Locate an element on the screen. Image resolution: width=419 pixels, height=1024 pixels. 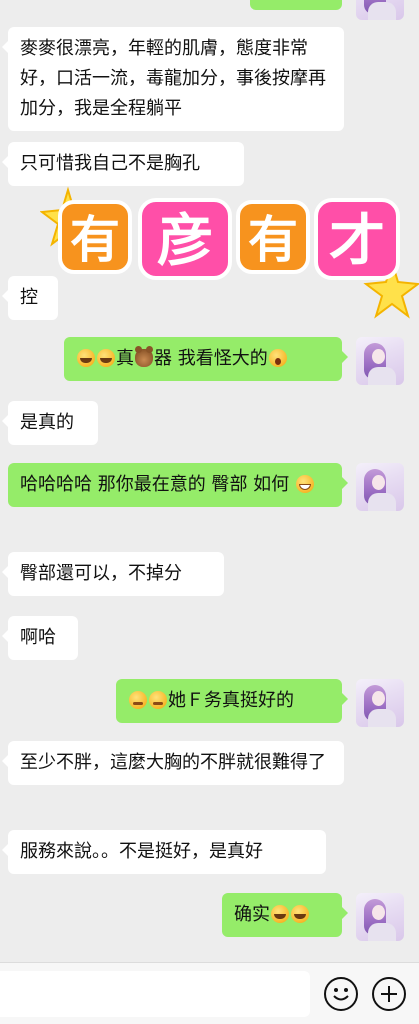
sticker-tile-2: 彦 is located at coordinates (185, 239).